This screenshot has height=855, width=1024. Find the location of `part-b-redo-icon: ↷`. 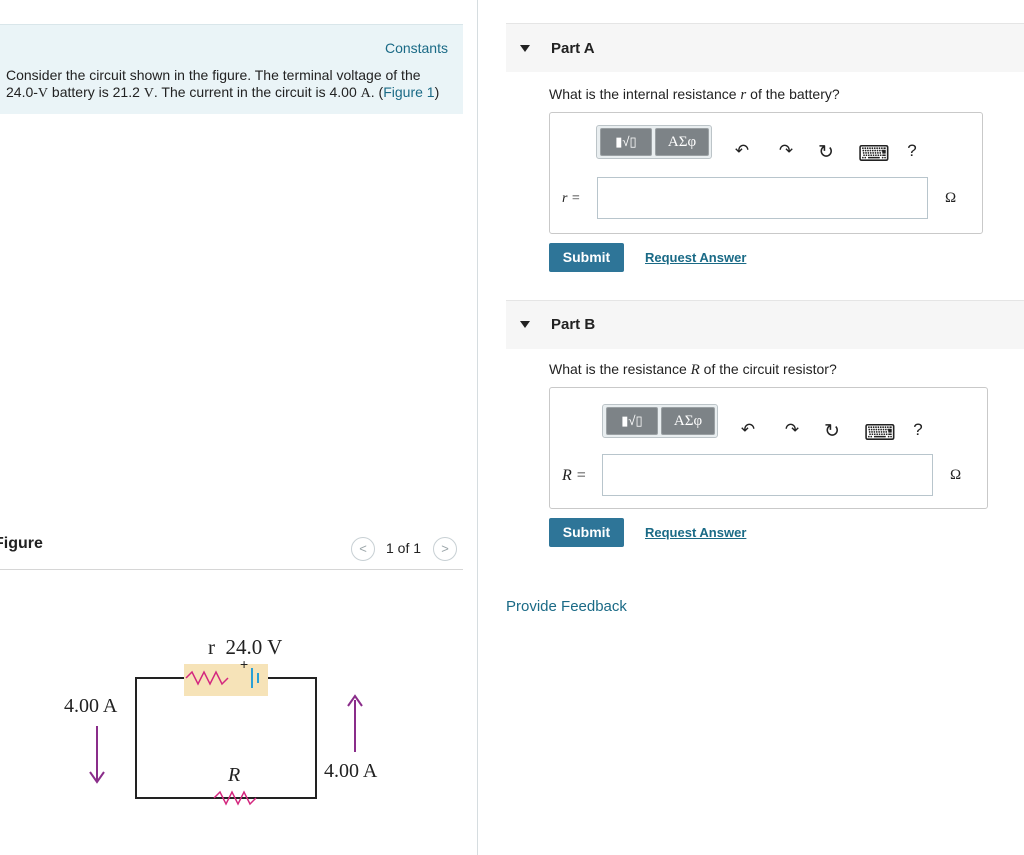

part-b-redo-icon: ↷ is located at coordinates (792, 430).